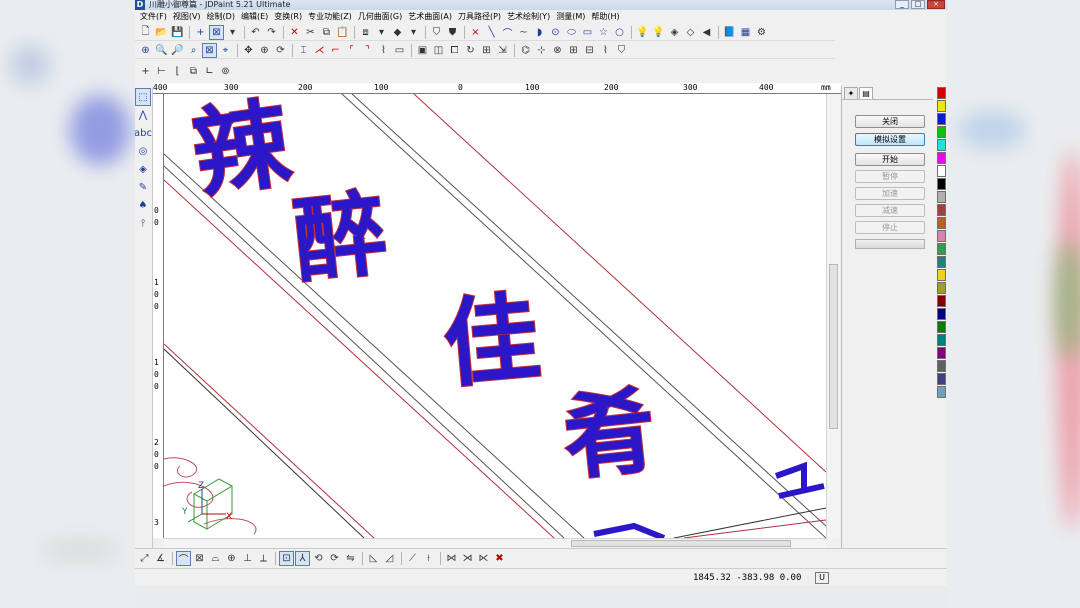 Image resolution: width=1080 pixels, height=608 pixels. Describe the element at coordinates (397, 32) in the screenshot. I see `box3d-icon: ◆` at that location.